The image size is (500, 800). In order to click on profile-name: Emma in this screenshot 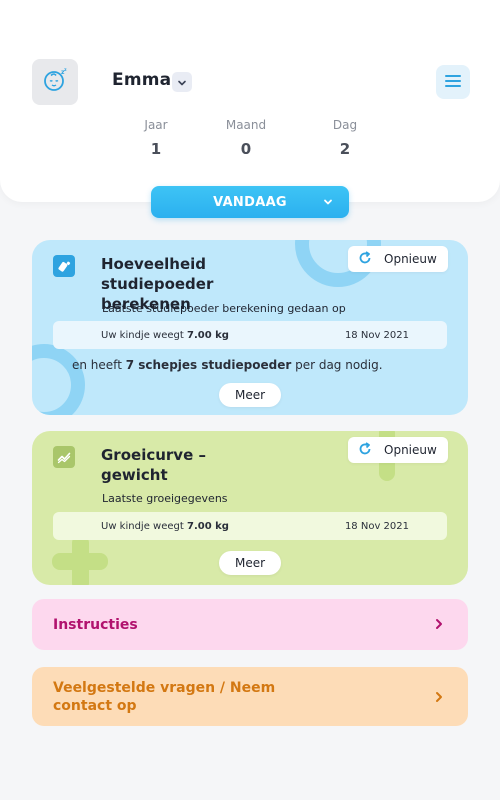, I will do `click(141, 80)`.